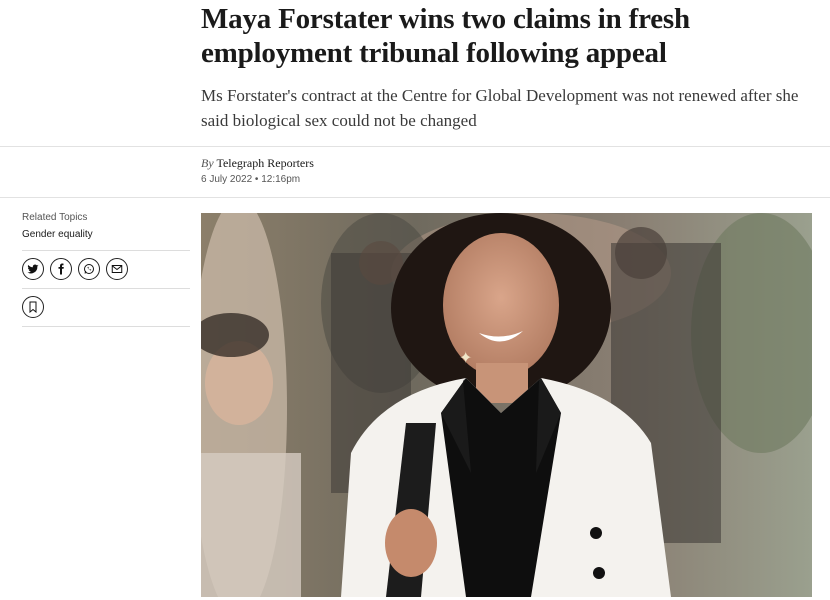 The height and width of the screenshot is (600, 830). I want to click on share-buttons, so click(106, 269).